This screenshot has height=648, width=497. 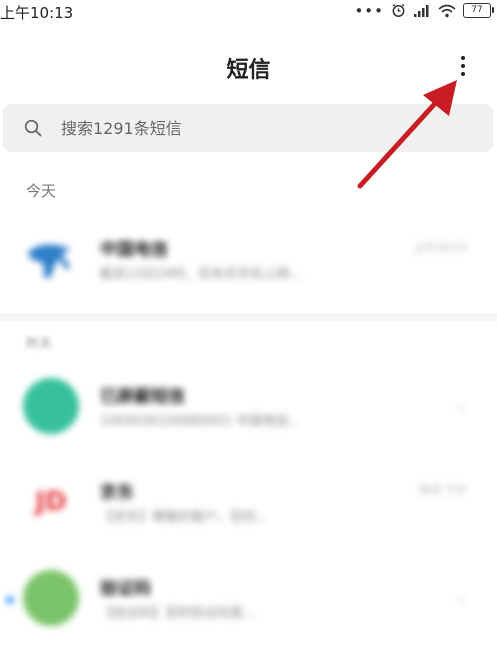 I want to click on conversation-time: 上午10:13, so click(x=440, y=247).